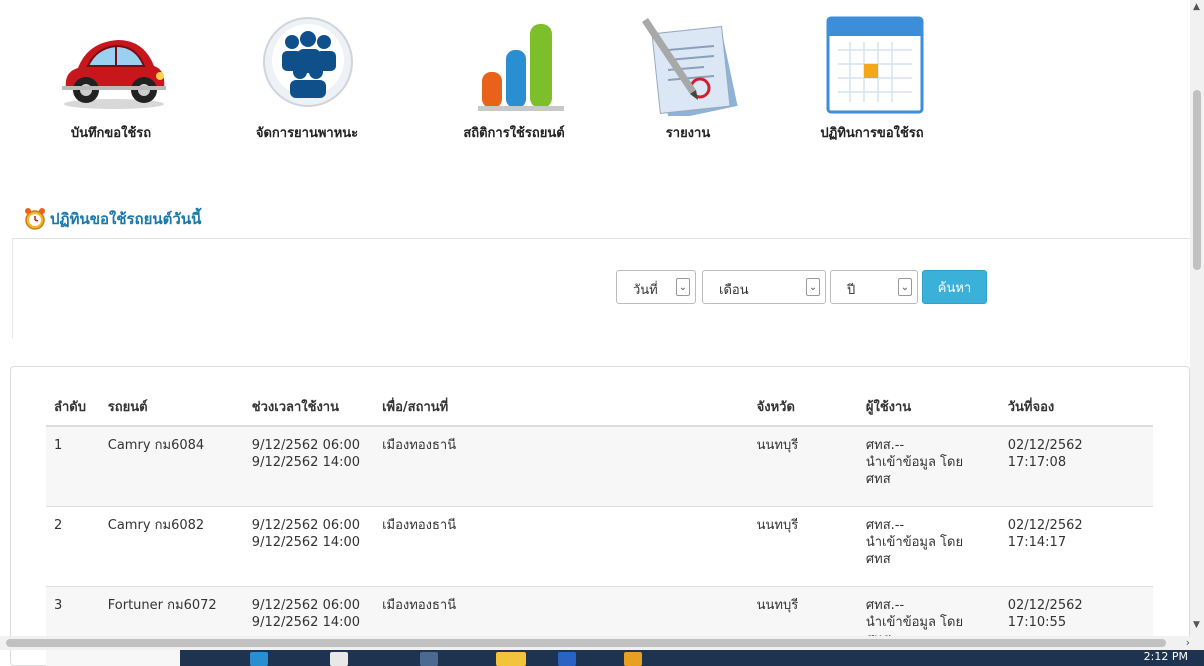 The image size is (1204, 666). I want to click on chevron-up-icon: ▲, so click(1196, 7).